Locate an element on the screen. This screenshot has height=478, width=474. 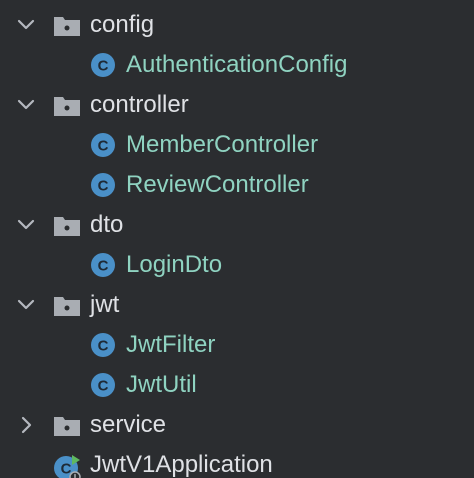
tree-folder-jwt: jwt is located at coordinates (237, 305).